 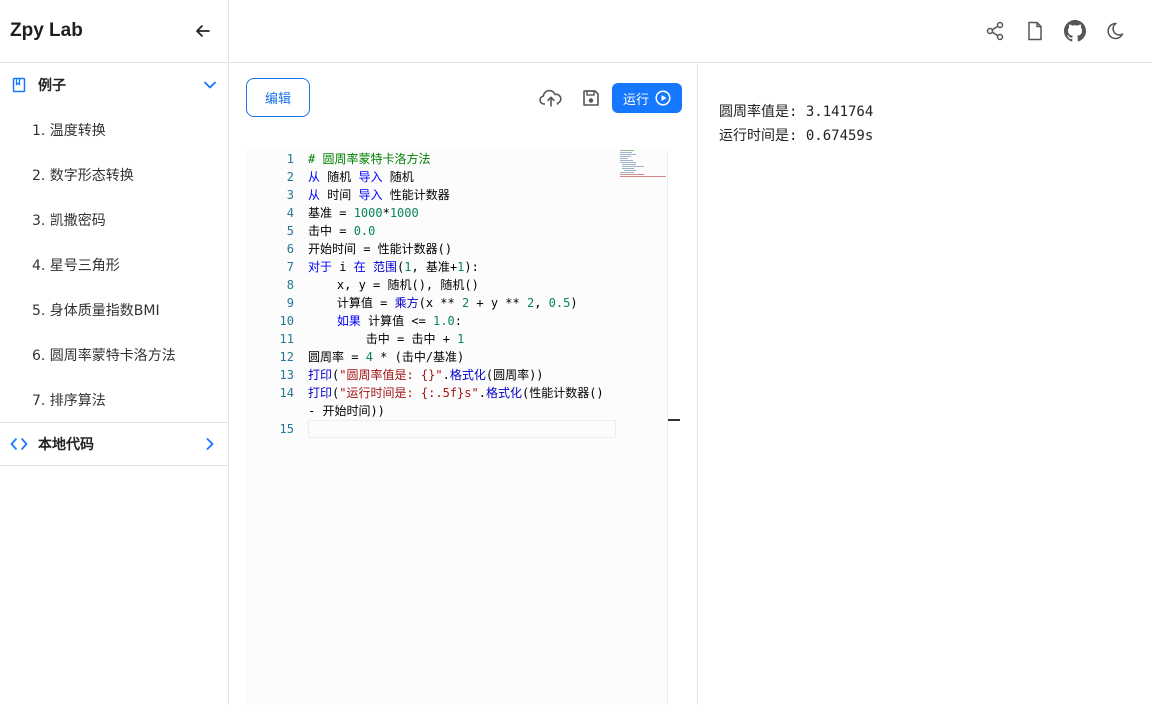 What do you see at coordinates (286, 393) in the screenshot?
I see `line-number: 14` at bounding box center [286, 393].